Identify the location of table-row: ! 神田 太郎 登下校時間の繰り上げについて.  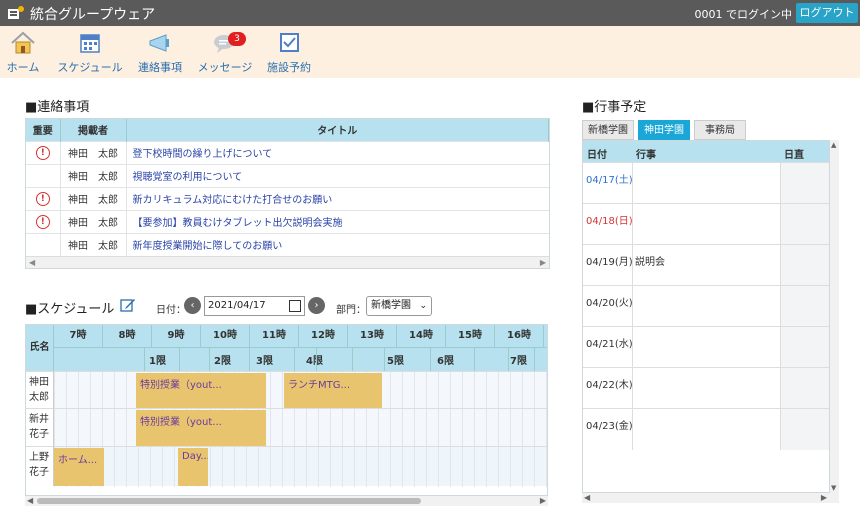
(287, 152).